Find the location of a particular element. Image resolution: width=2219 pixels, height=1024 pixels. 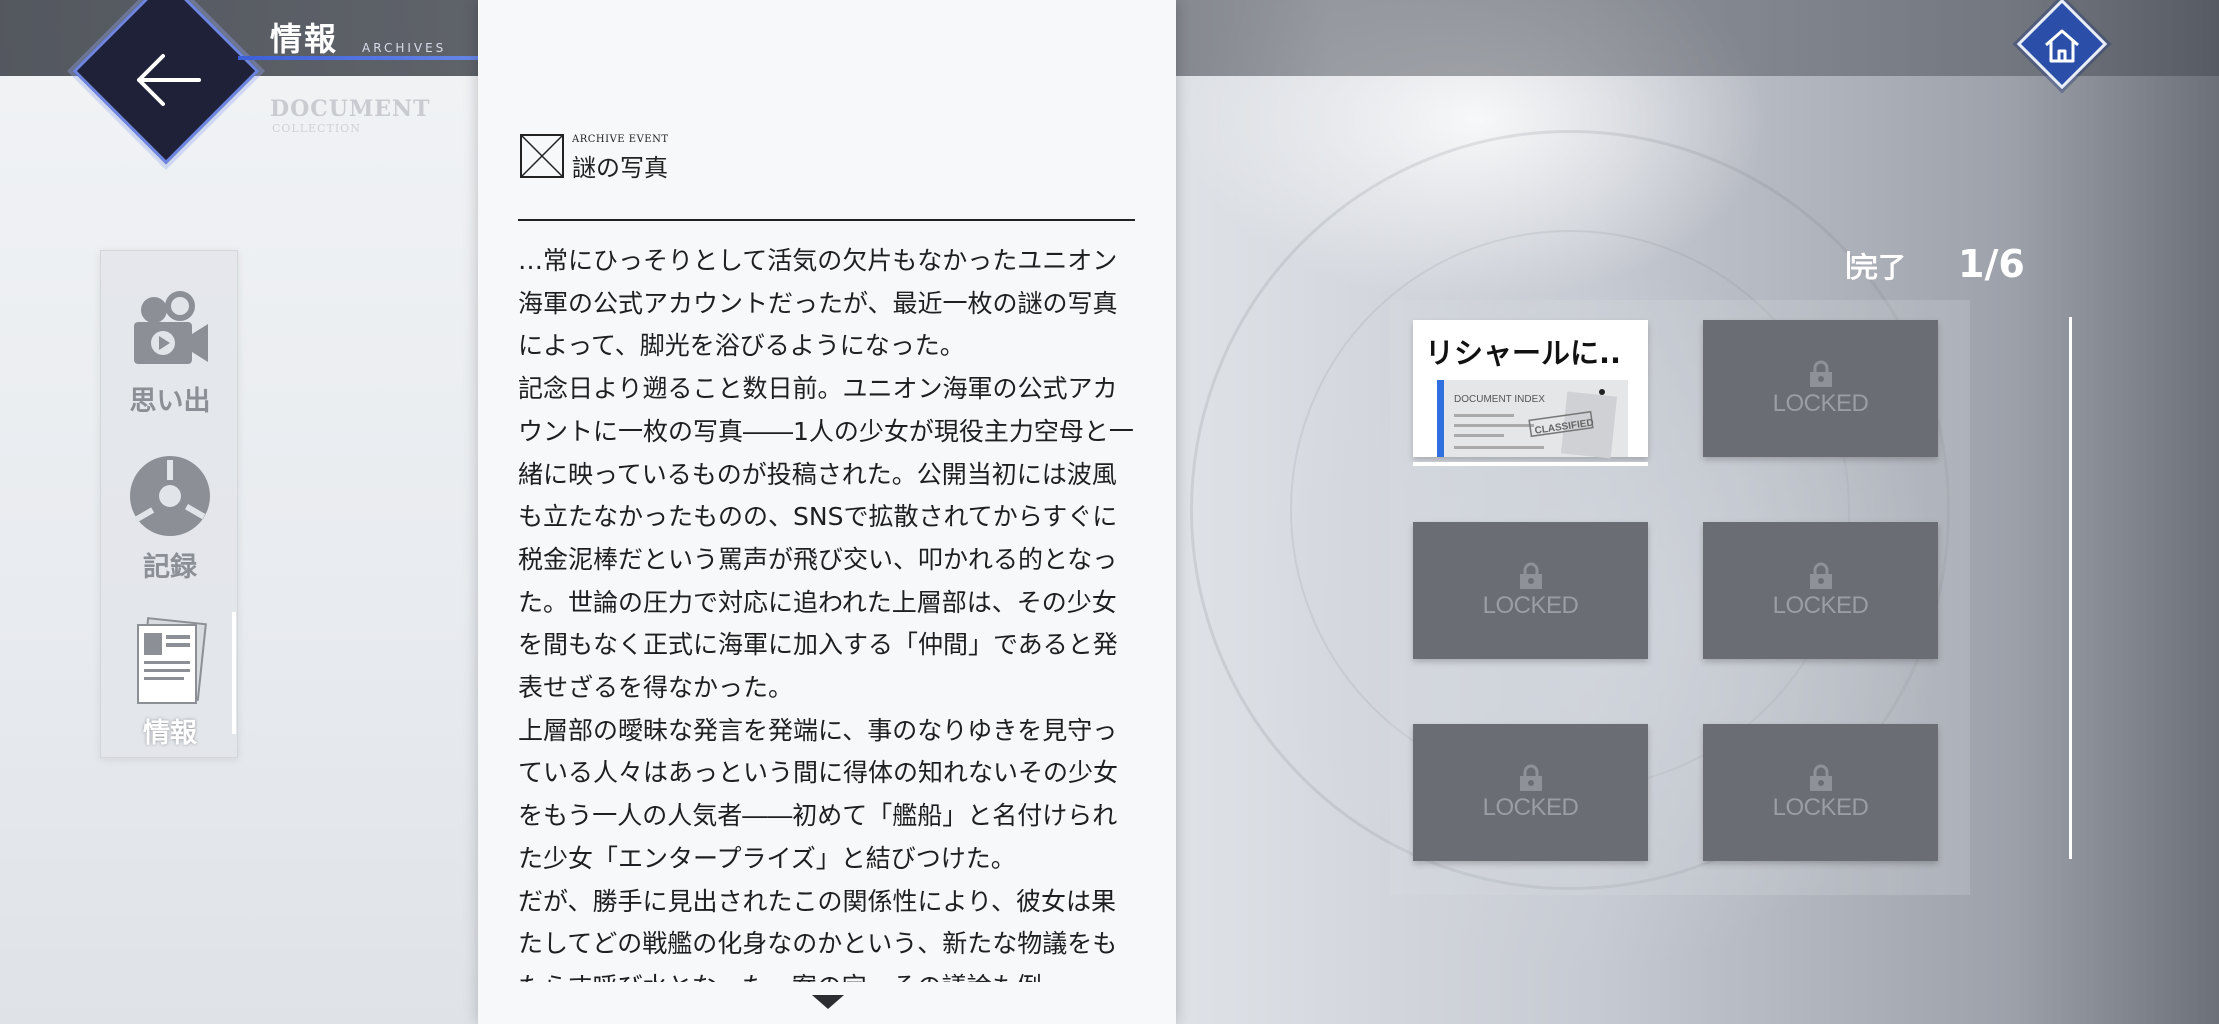

home-icon is located at coordinates (2062, 46).